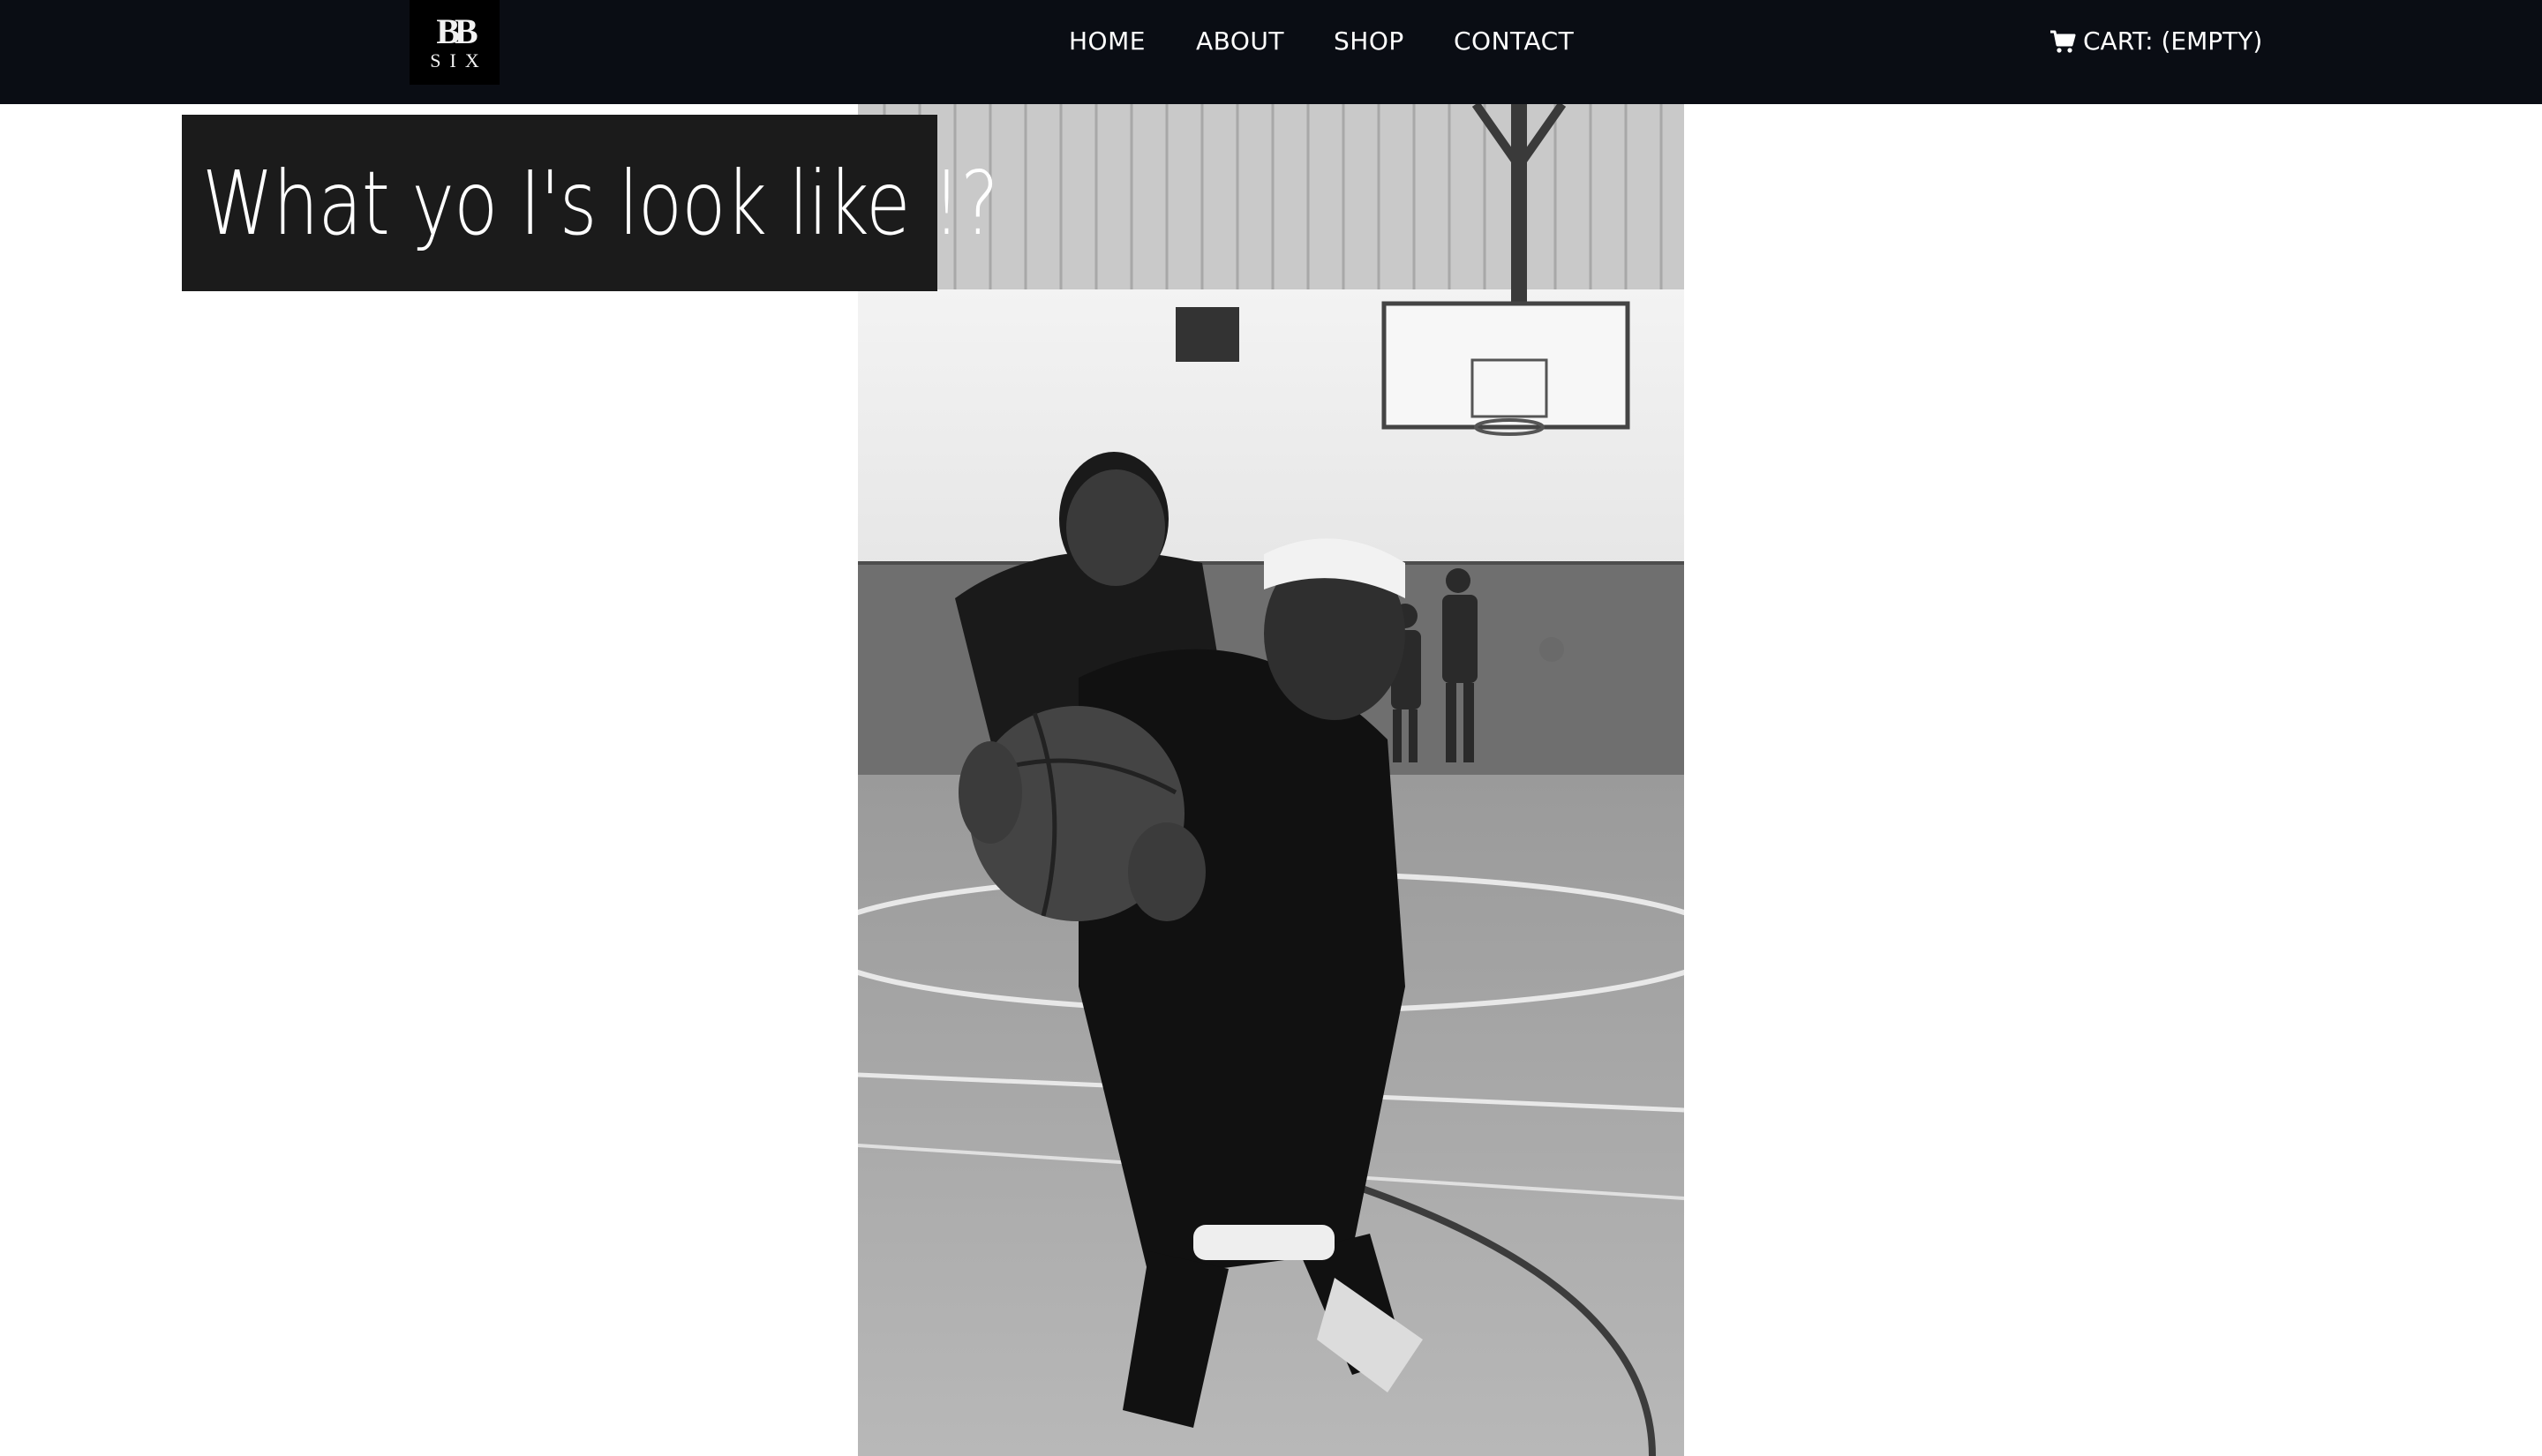 The height and width of the screenshot is (1456, 2542). What do you see at coordinates (2062, 41) in the screenshot?
I see `shopping-cart-icon` at bounding box center [2062, 41].